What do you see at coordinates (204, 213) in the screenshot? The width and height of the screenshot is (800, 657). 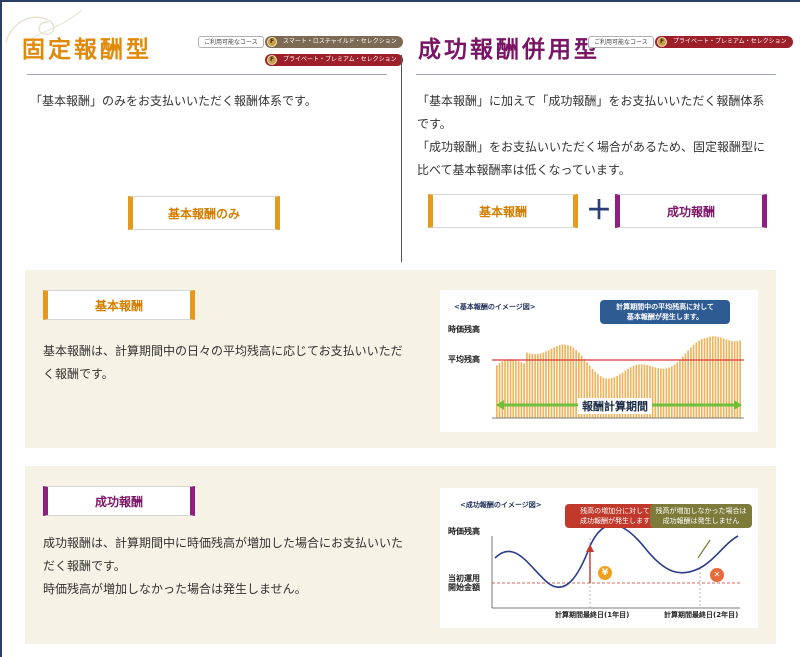 I see `basic-fee-only-box: 基本報酬のみ` at bounding box center [204, 213].